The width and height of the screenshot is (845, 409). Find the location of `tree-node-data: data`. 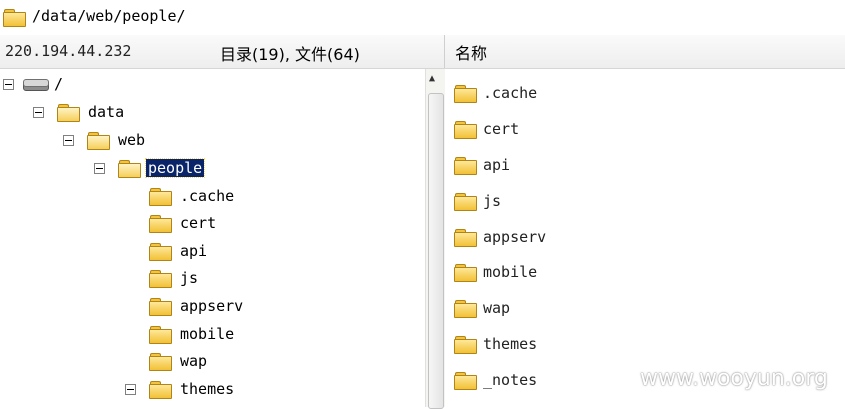

tree-node-data: data is located at coordinates (62, 112).